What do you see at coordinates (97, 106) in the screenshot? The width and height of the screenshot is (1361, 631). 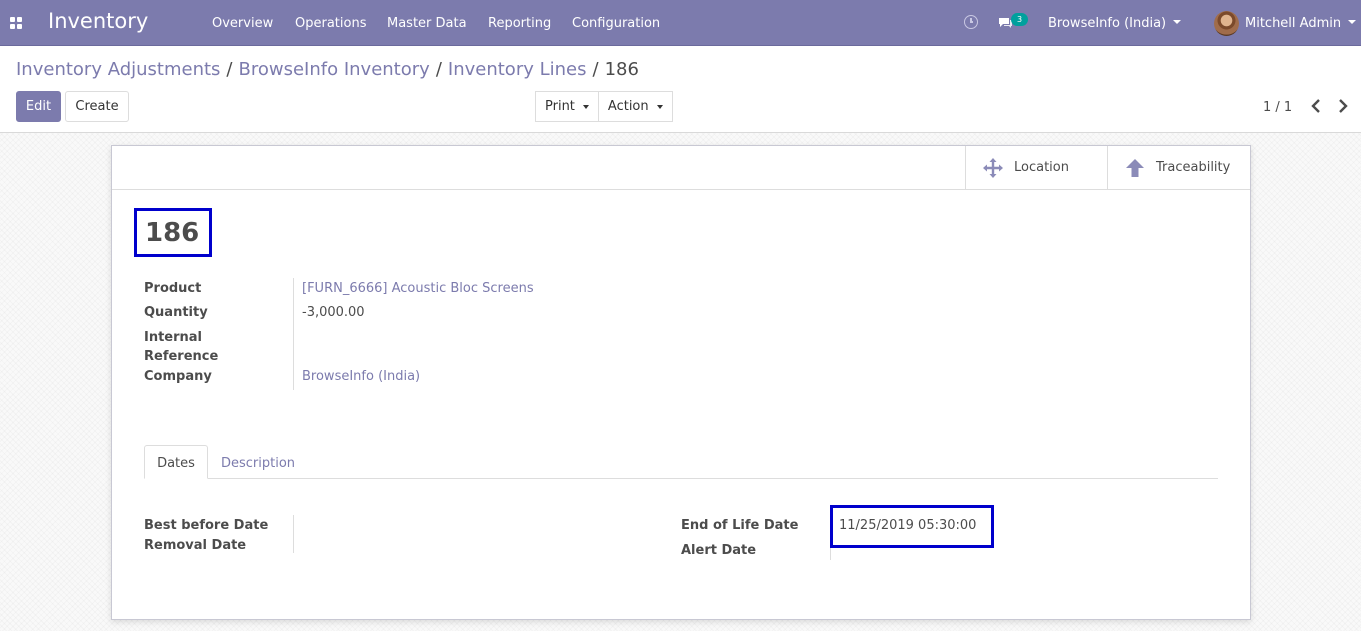 I see `create-button: Create` at bounding box center [97, 106].